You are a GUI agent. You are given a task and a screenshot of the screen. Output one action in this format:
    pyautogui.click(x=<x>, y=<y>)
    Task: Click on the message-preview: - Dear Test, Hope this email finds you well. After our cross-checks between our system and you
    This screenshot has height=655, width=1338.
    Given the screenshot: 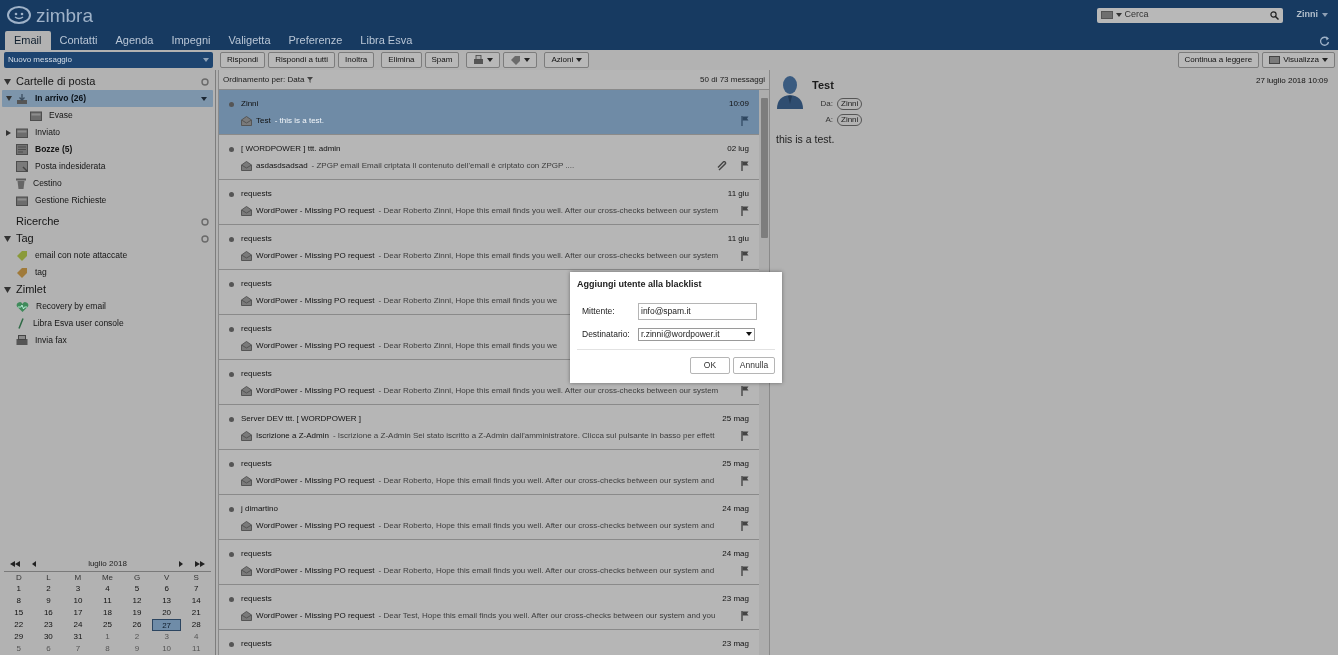 What is the action you would take?
    pyautogui.click(x=547, y=616)
    